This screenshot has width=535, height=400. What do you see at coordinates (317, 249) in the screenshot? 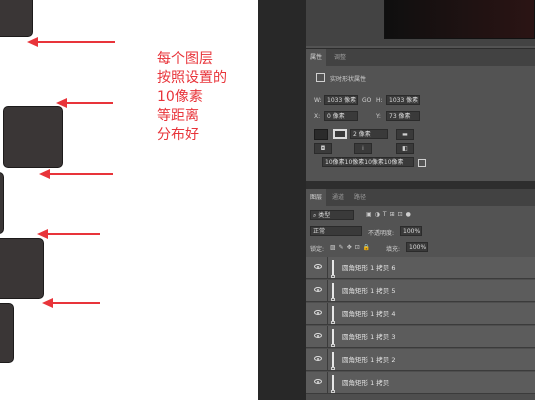
I see `lock-label: 锁定:` at bounding box center [317, 249].